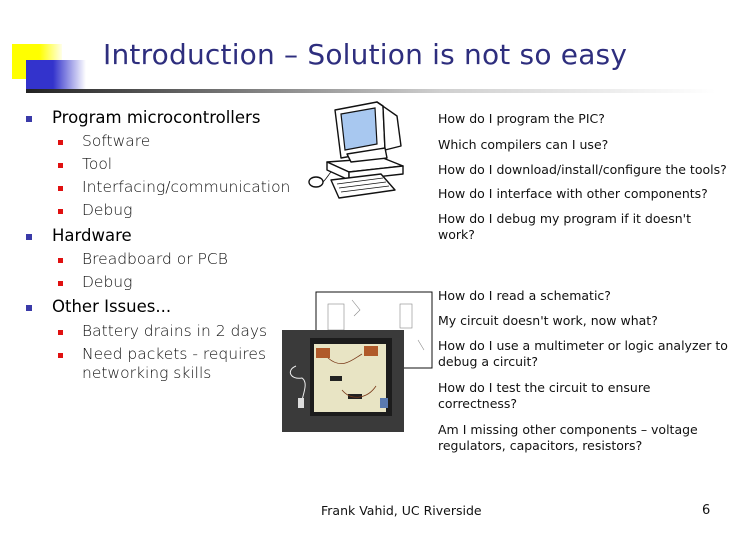 This screenshot has height=540, width=756. Describe the element at coordinates (524, 295) in the screenshot. I see `question-text: How do I read a schematic?` at that location.